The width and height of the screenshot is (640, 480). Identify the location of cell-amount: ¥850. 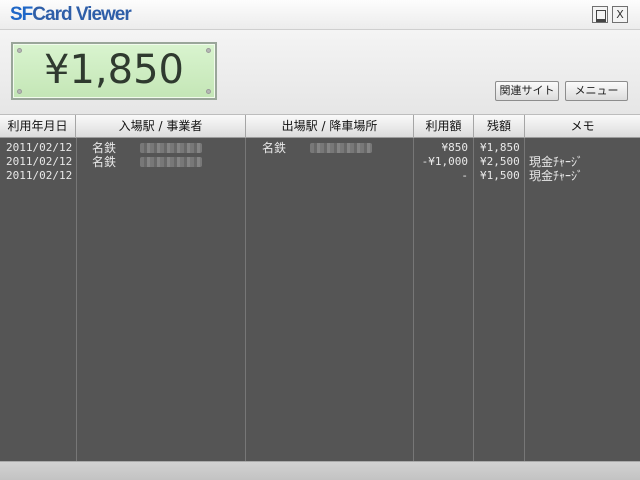
(455, 147).